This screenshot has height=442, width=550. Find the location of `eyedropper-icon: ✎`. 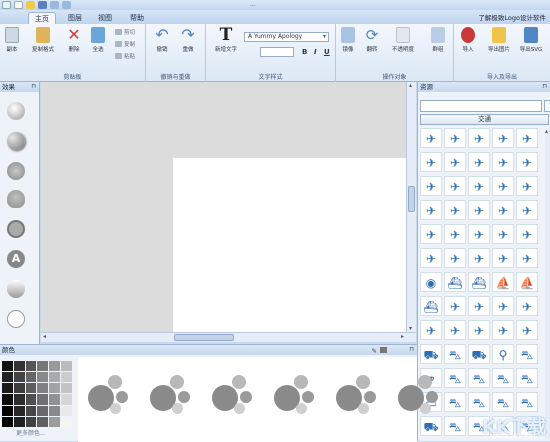

eyedropper-icon: ✎ is located at coordinates (374, 351).